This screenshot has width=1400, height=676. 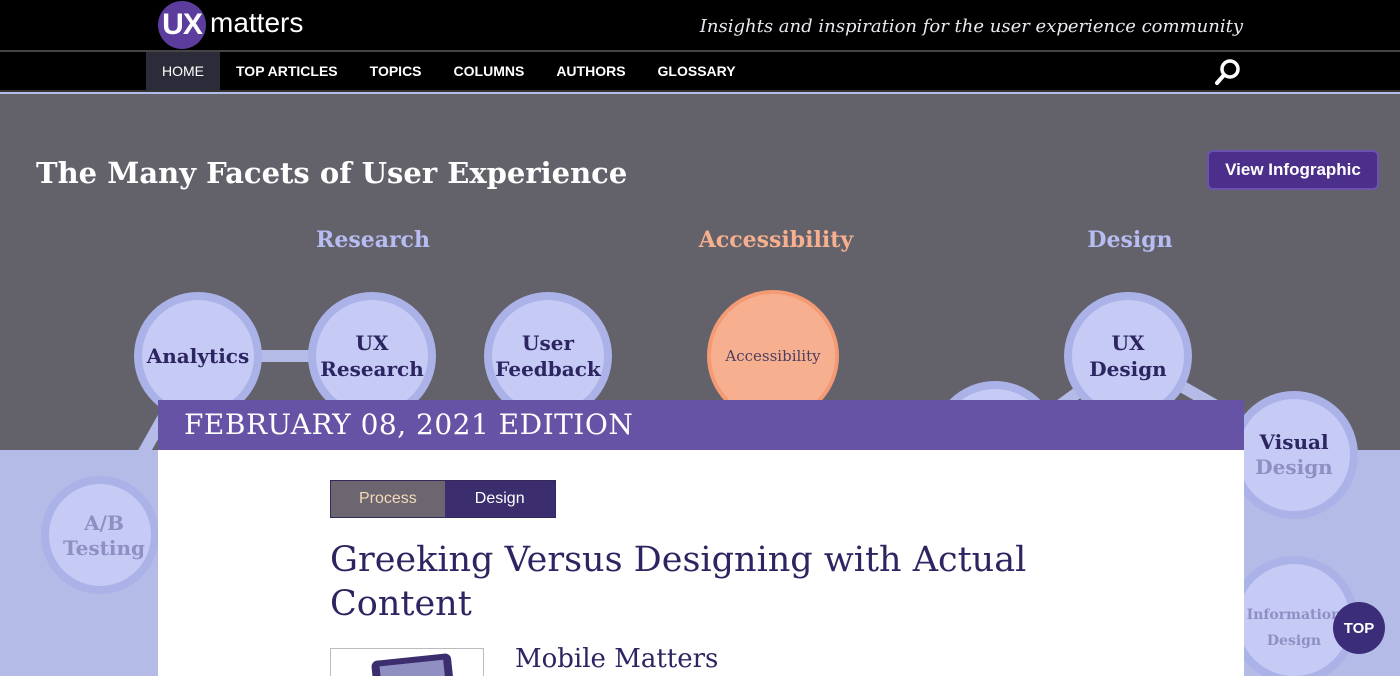 What do you see at coordinates (548, 369) in the screenshot?
I see `node-label-user-feedback-2: Feedback` at bounding box center [548, 369].